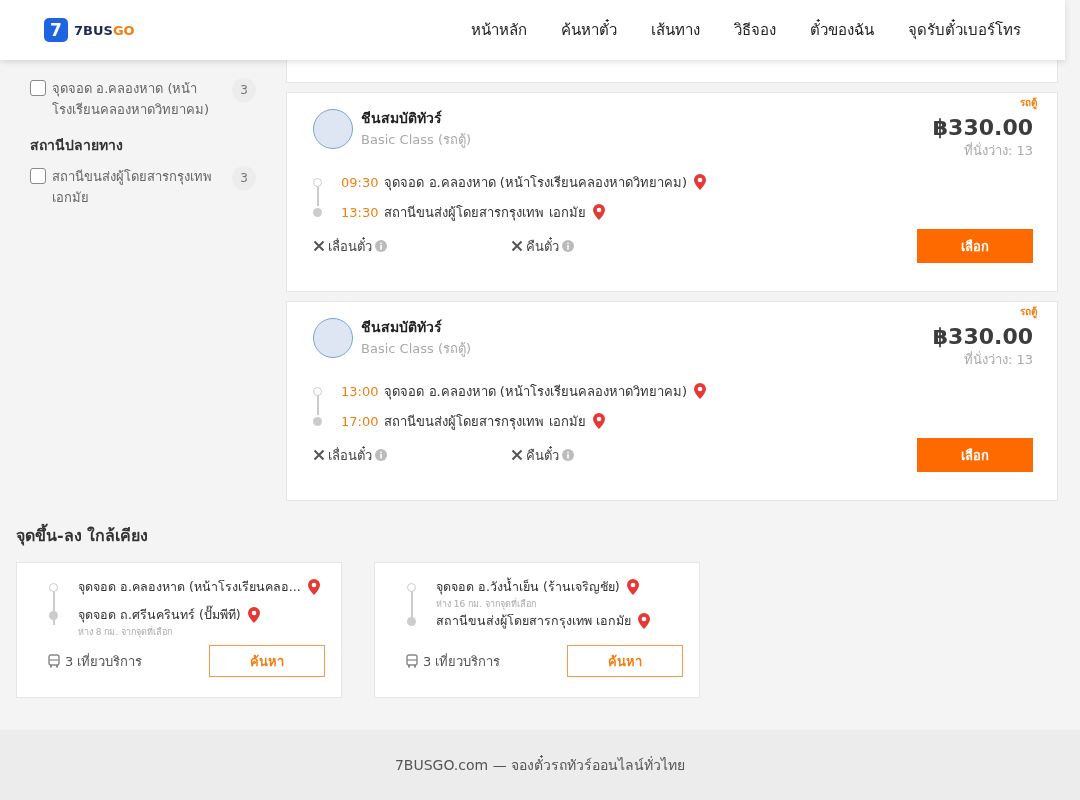 Image resolution: width=1080 pixels, height=800 pixels. What do you see at coordinates (56, 30) in the screenshot?
I see `logo-mark: 7` at bounding box center [56, 30].